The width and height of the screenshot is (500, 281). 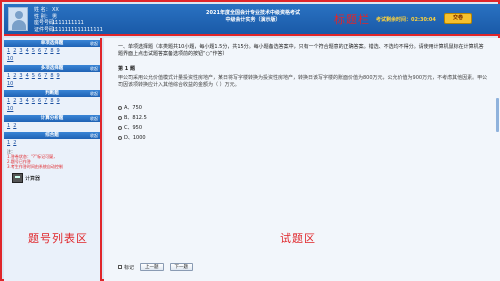 What do you see at coordinates (68, 29) in the screenshot?
I see `candidate-id-number: 证件号码：1111111111111111` at bounding box center [68, 29].